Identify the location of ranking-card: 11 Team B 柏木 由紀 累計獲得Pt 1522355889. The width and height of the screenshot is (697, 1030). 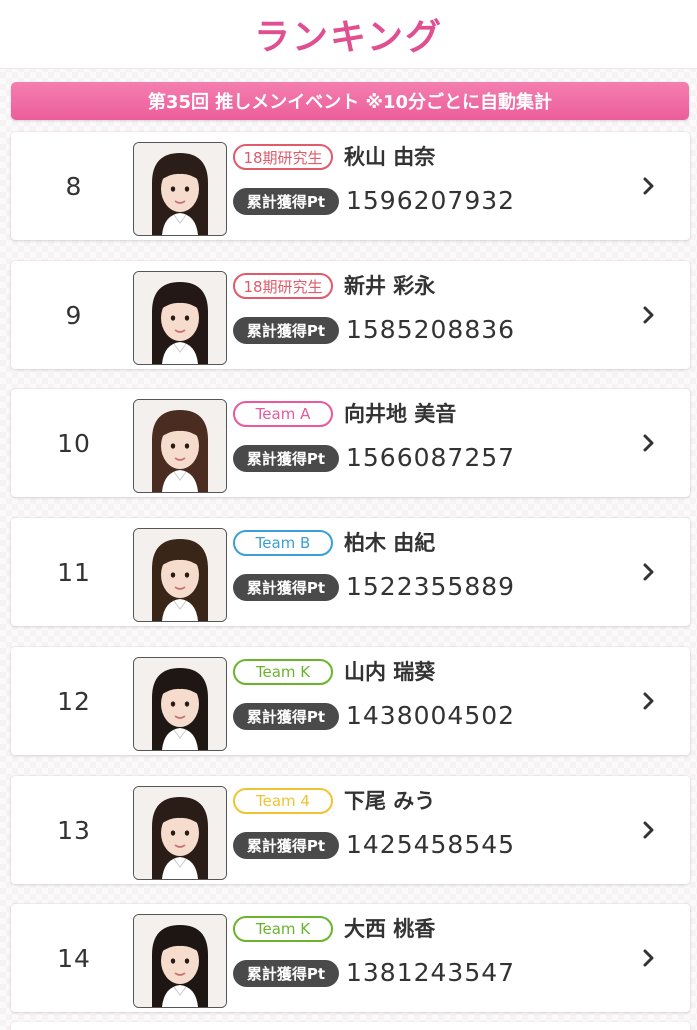
(350, 572).